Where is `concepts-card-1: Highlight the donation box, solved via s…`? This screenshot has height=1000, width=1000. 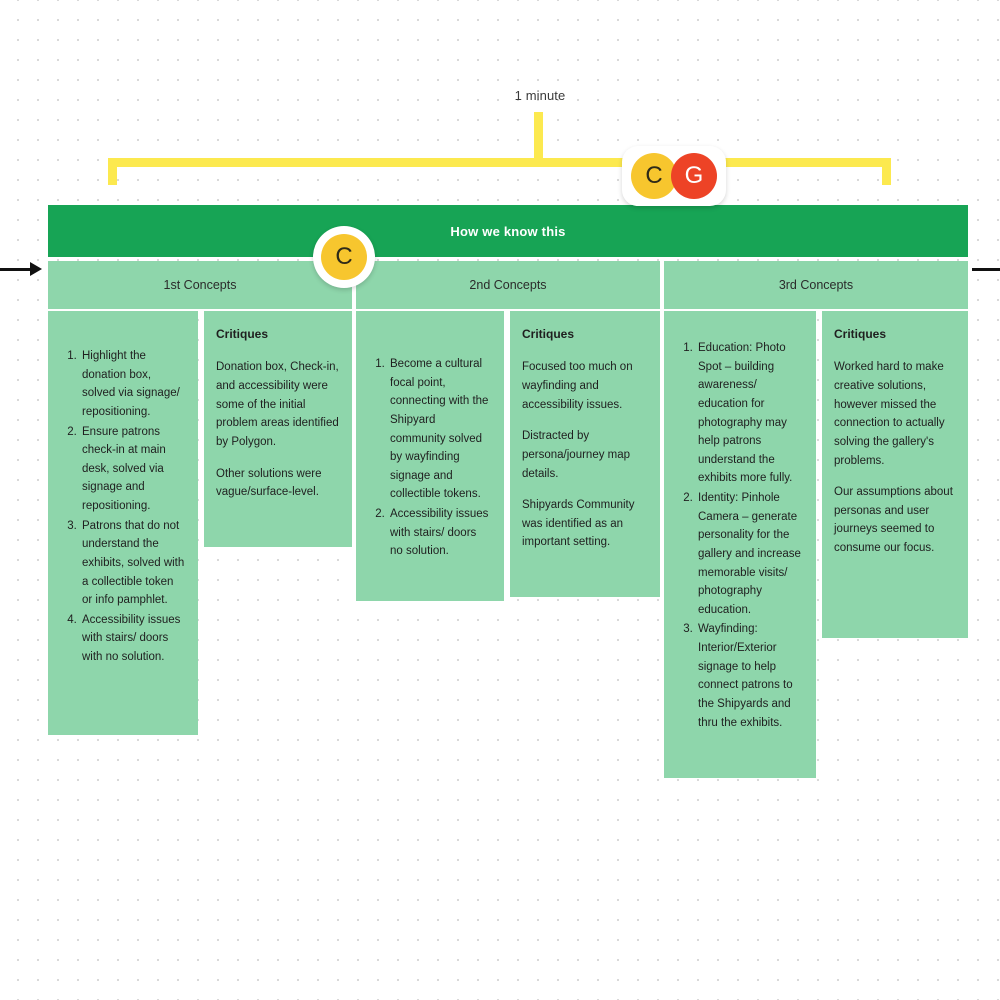
concepts-card-1: Highlight the donation box, solved via s… is located at coordinates (123, 523).